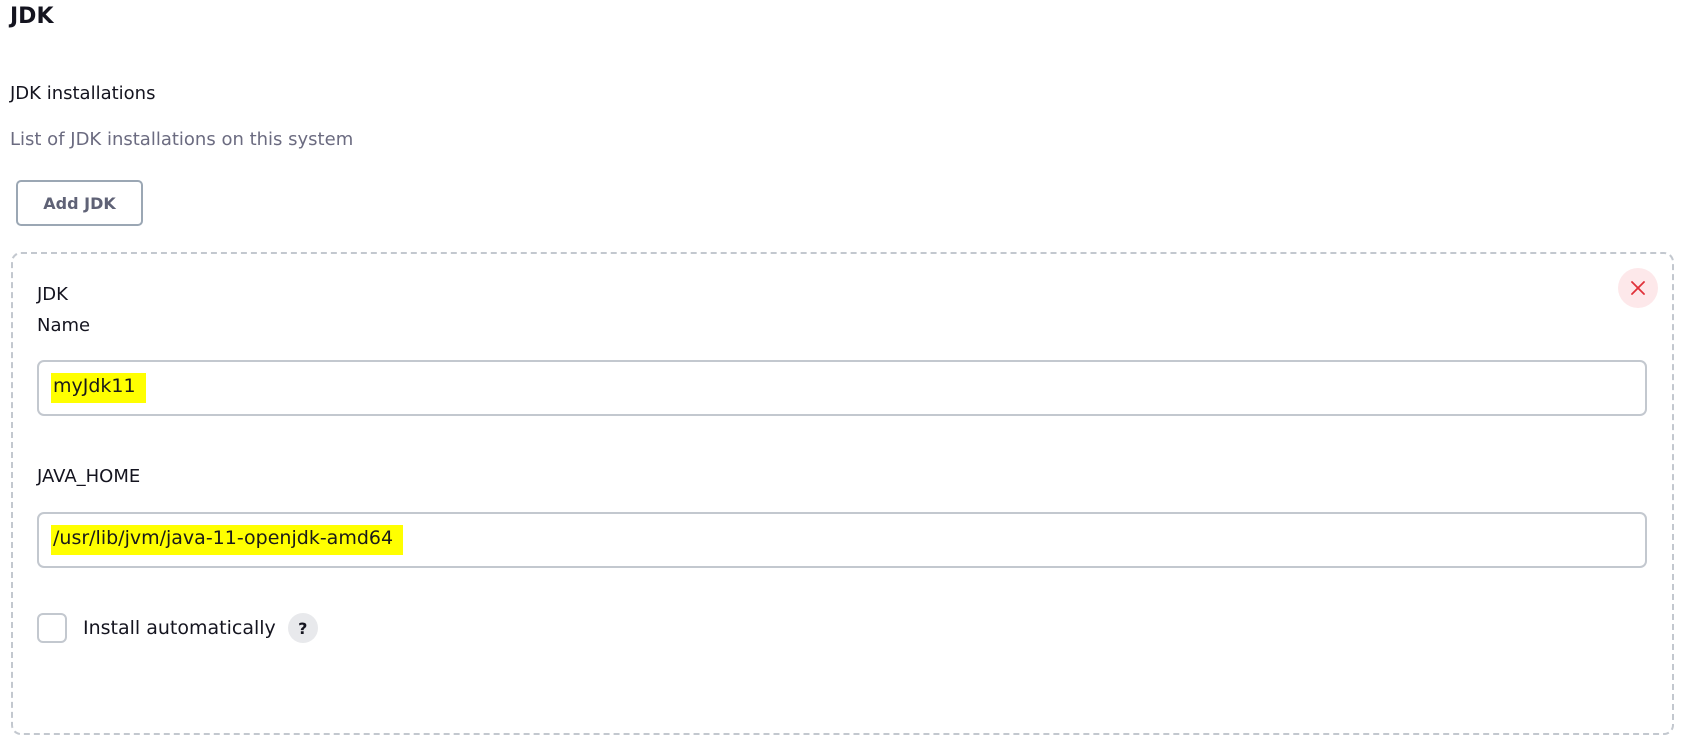 The height and width of the screenshot is (746, 1685). Describe the element at coordinates (52, 628) in the screenshot. I see `install-automatically-checkbox` at that location.